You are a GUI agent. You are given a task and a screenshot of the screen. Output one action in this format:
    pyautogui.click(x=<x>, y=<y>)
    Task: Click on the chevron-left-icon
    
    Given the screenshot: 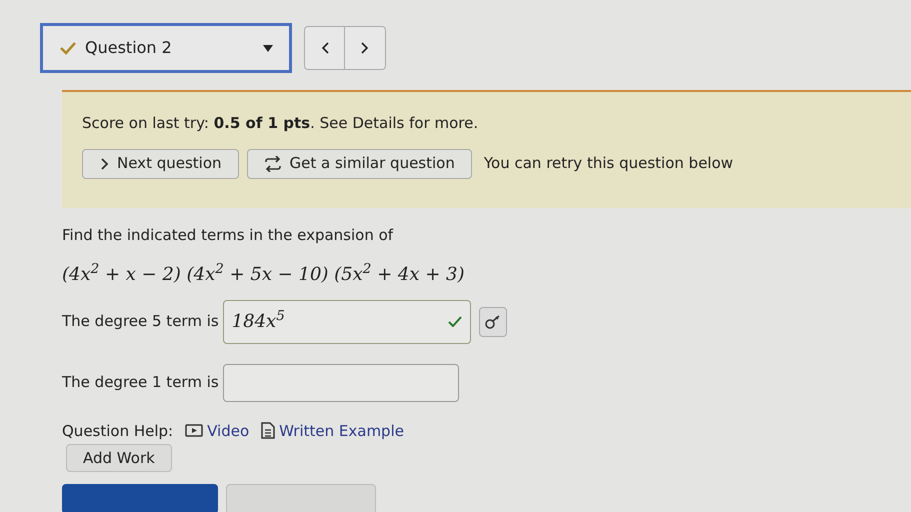 What is the action you would take?
    pyautogui.click(x=324, y=48)
    